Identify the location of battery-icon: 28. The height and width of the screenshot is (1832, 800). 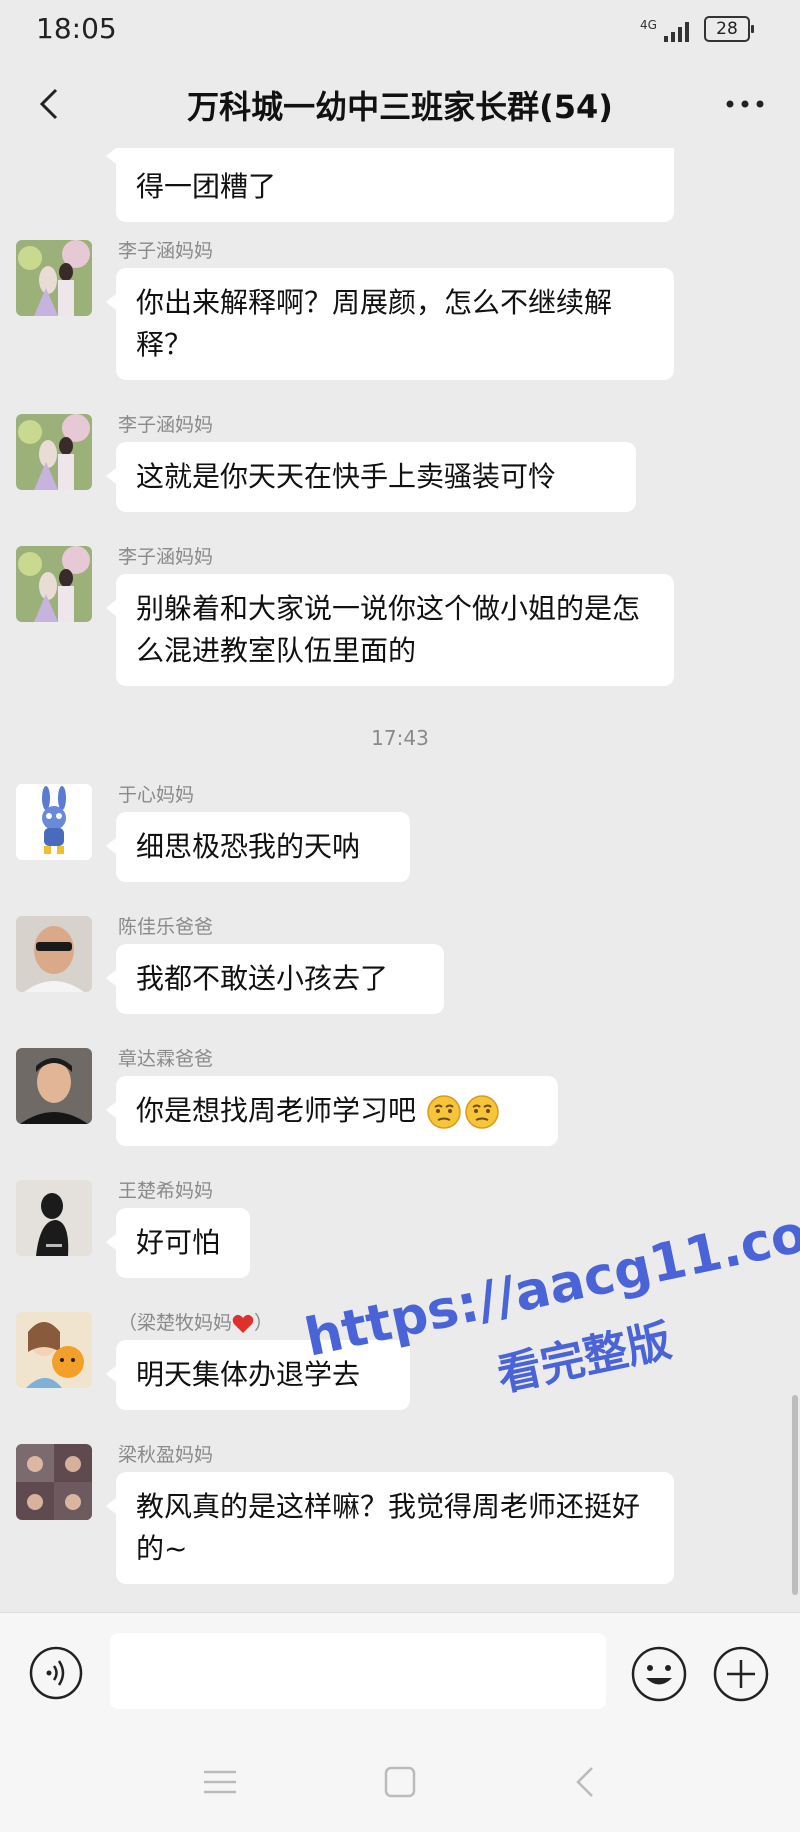
(729, 29).